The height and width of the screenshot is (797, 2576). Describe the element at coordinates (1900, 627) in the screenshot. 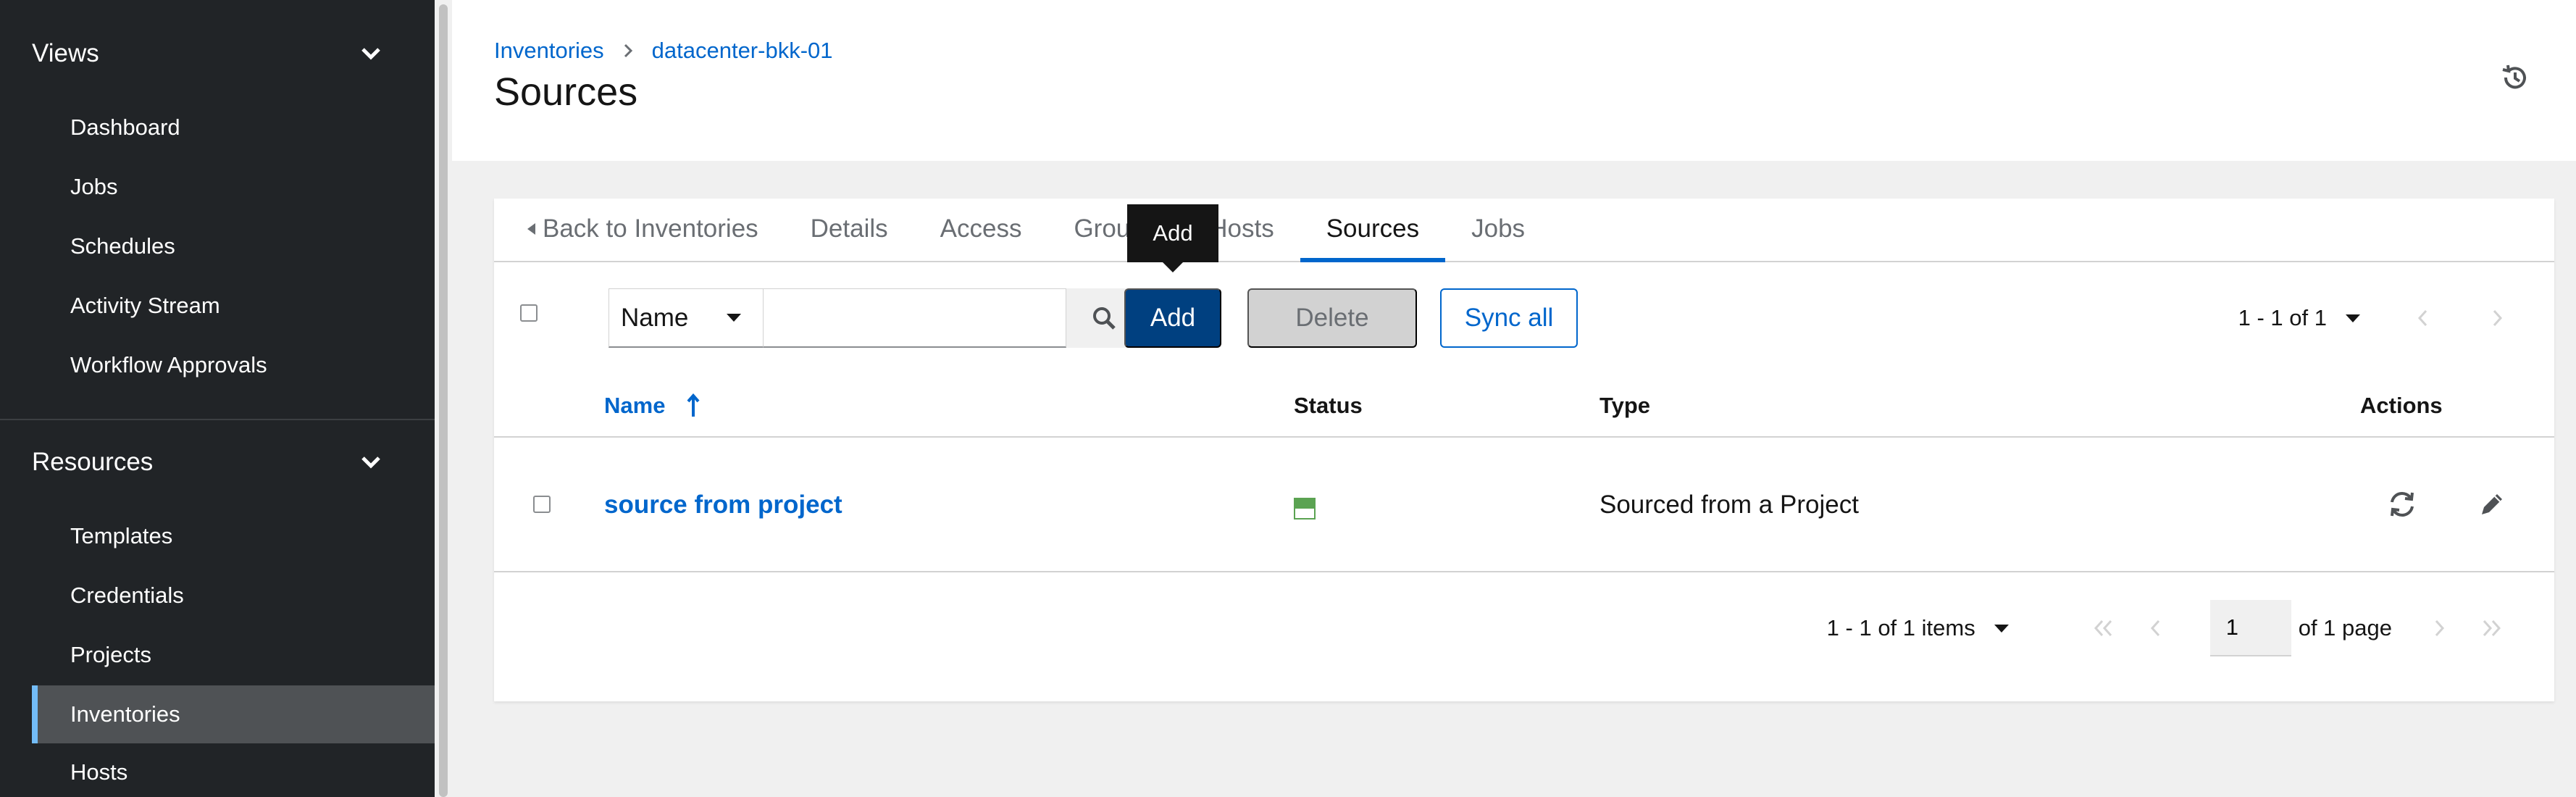

I see `items-range-label: 1 - 1 of 1 items` at that location.